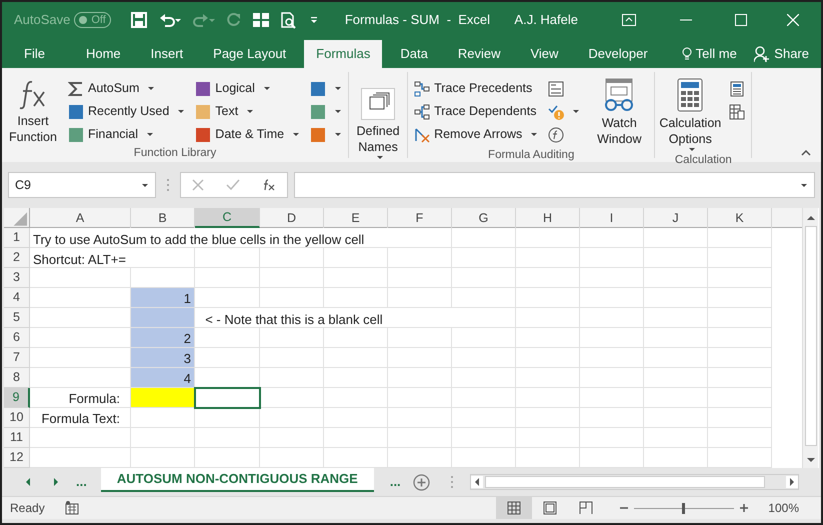  What do you see at coordinates (420, 218) in the screenshot?
I see `column-header: F` at bounding box center [420, 218].